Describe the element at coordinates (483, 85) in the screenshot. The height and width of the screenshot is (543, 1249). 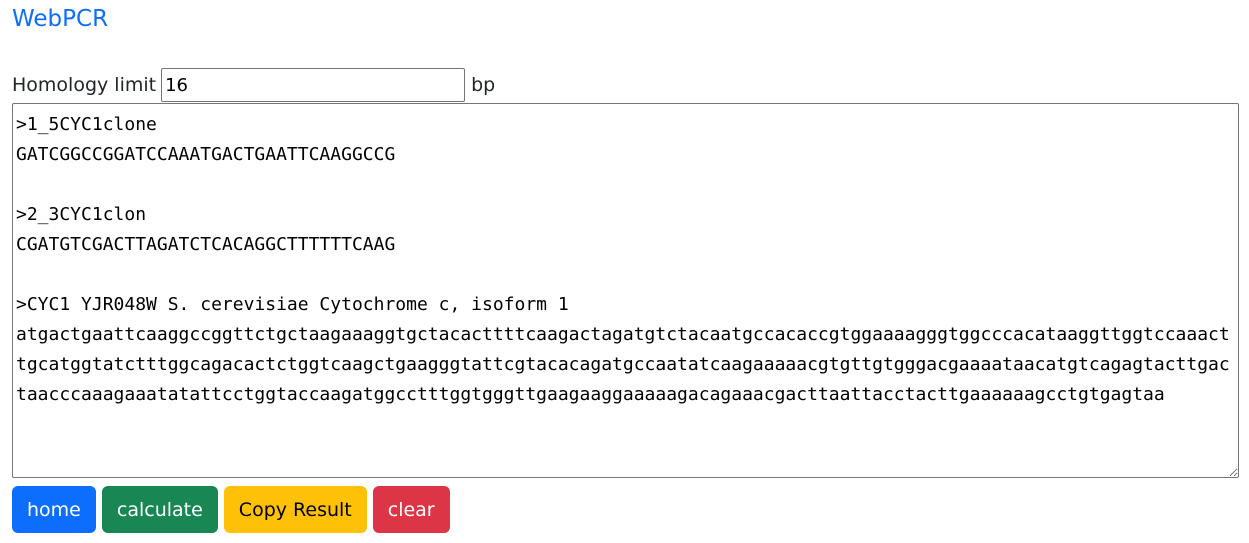
I see `homology-unit-label: bp` at that location.